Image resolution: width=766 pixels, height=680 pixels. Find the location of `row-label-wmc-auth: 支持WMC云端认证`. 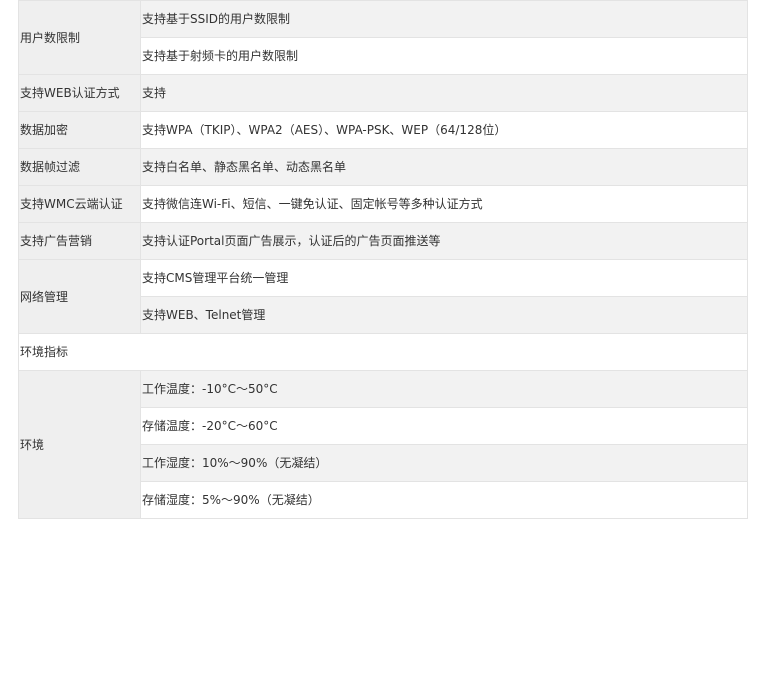

row-label-wmc-auth: 支持WMC云端认证 is located at coordinates (79, 204).